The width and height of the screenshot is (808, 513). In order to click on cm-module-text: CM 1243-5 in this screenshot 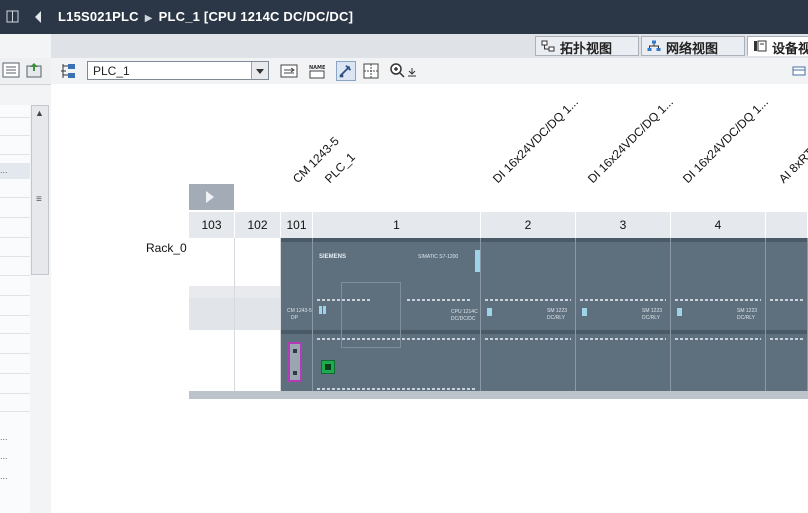, I will do `click(299, 311)`.